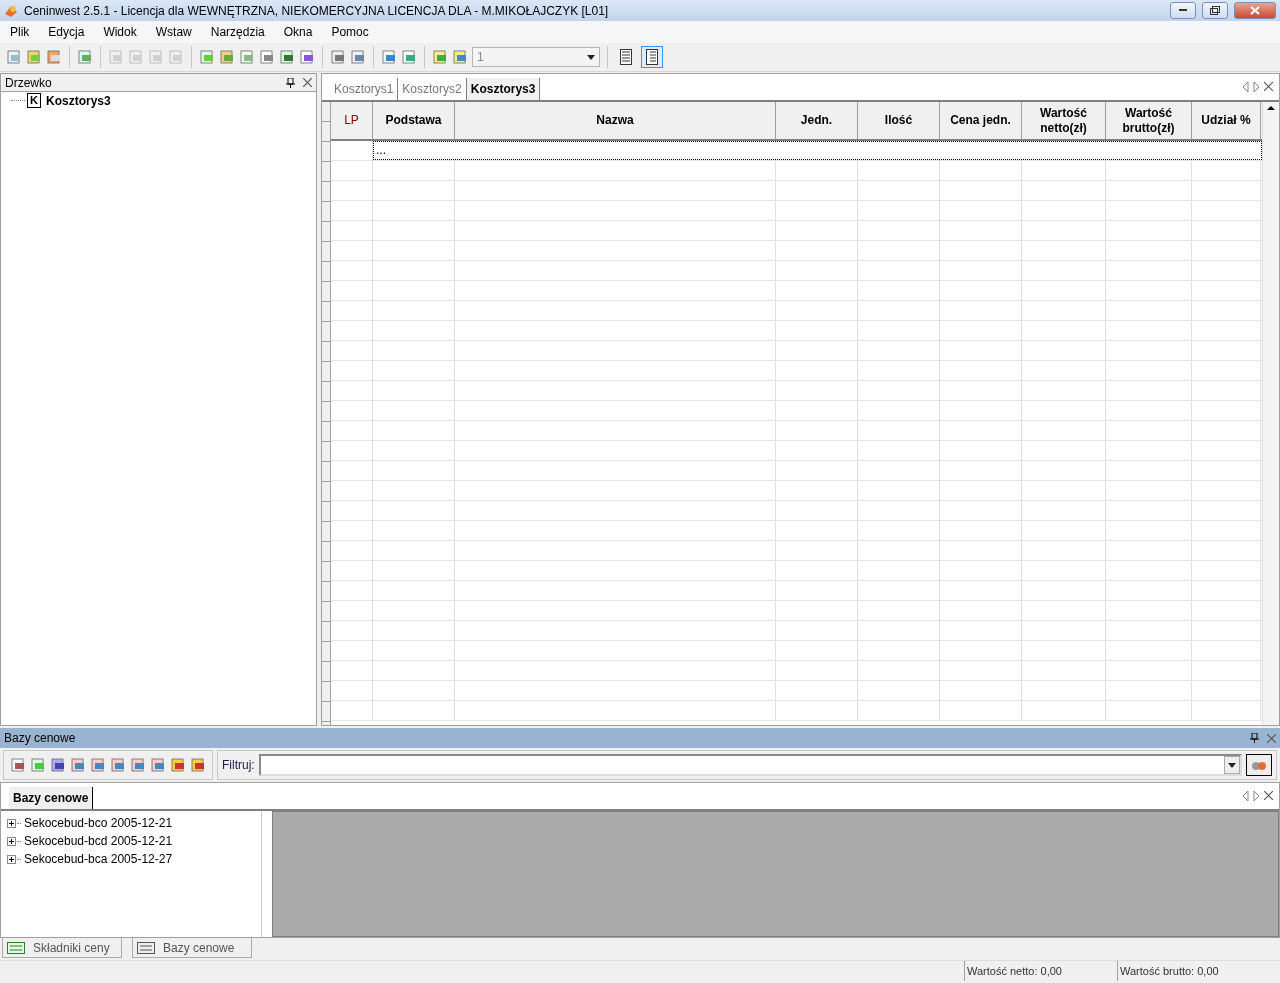  I want to click on tree-item: Sekocebud-bco 2005-12-21, so click(97, 823).